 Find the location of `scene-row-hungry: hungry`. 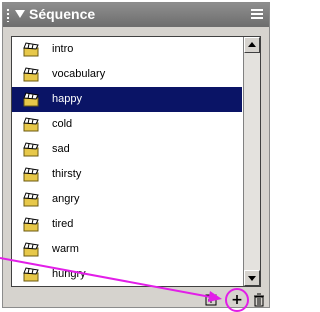

scene-row-hungry: hungry is located at coordinates (127, 274).